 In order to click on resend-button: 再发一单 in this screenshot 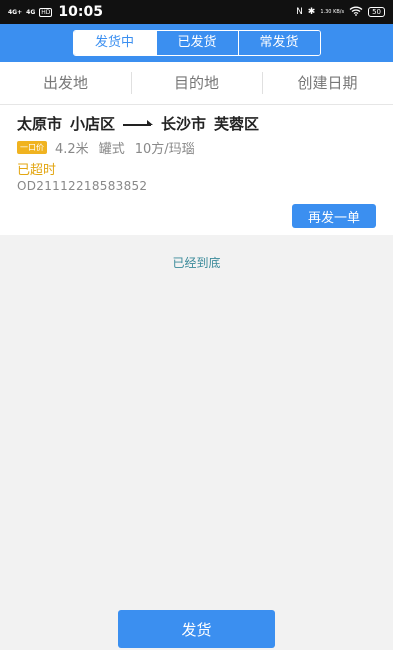, I will do `click(334, 216)`.